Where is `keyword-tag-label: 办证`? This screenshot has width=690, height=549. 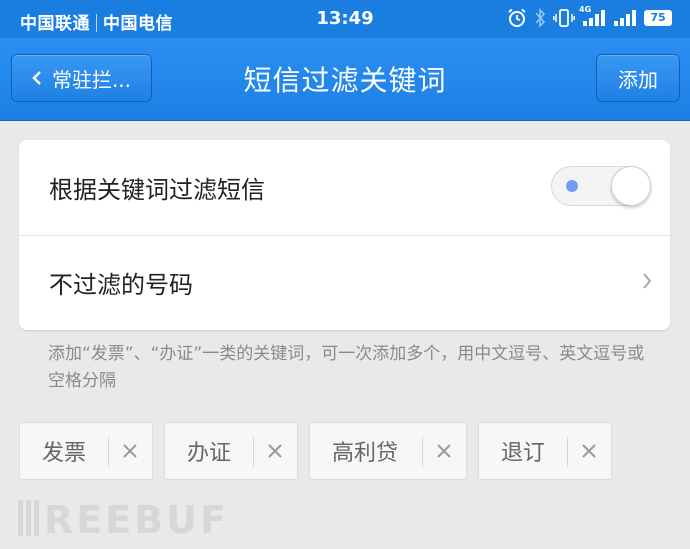 keyword-tag-label: 办证 is located at coordinates (209, 453).